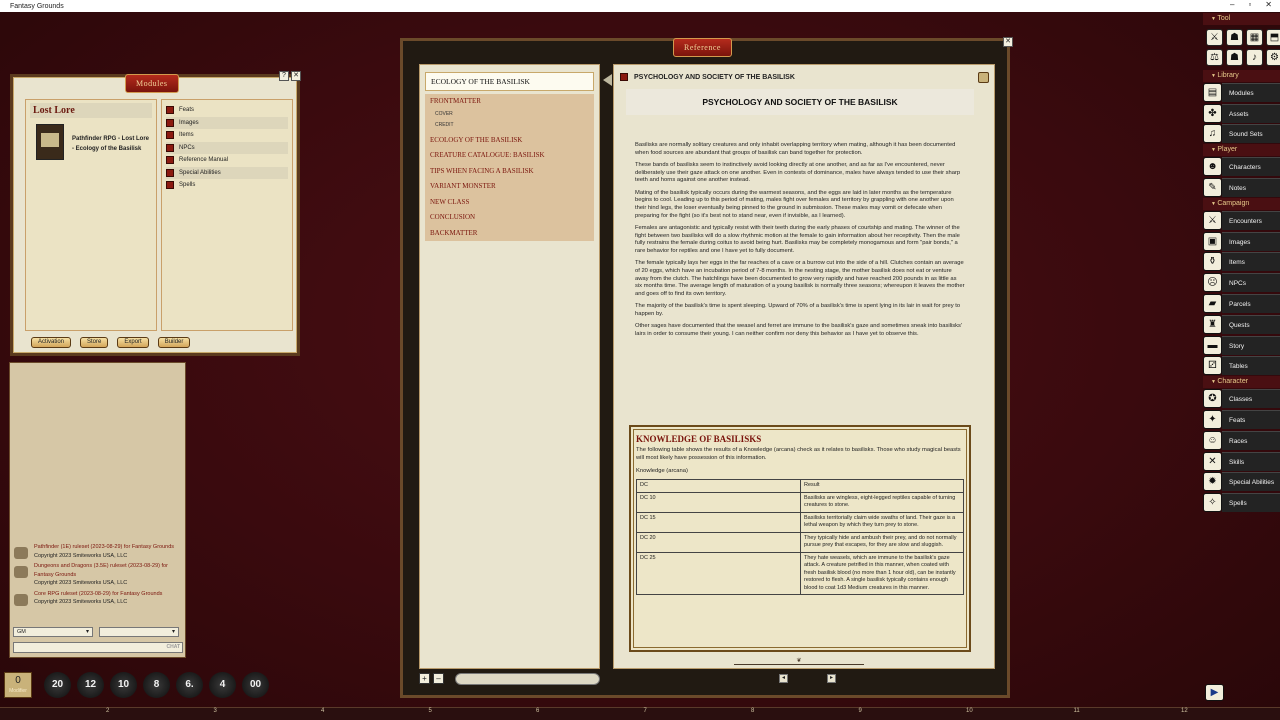 The image size is (1280, 720). Describe the element at coordinates (284, 76) in the screenshot. I see `help-icon: ?` at that location.